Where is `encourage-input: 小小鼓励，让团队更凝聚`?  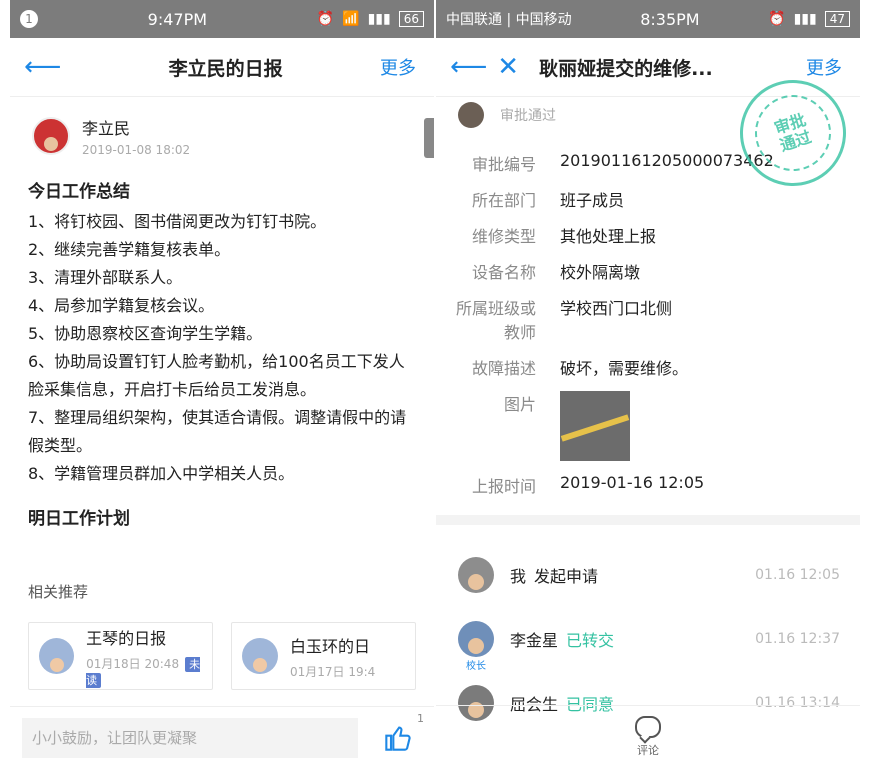
encourage-input: 小小鼓励，让团队更凝聚 is located at coordinates (190, 737).